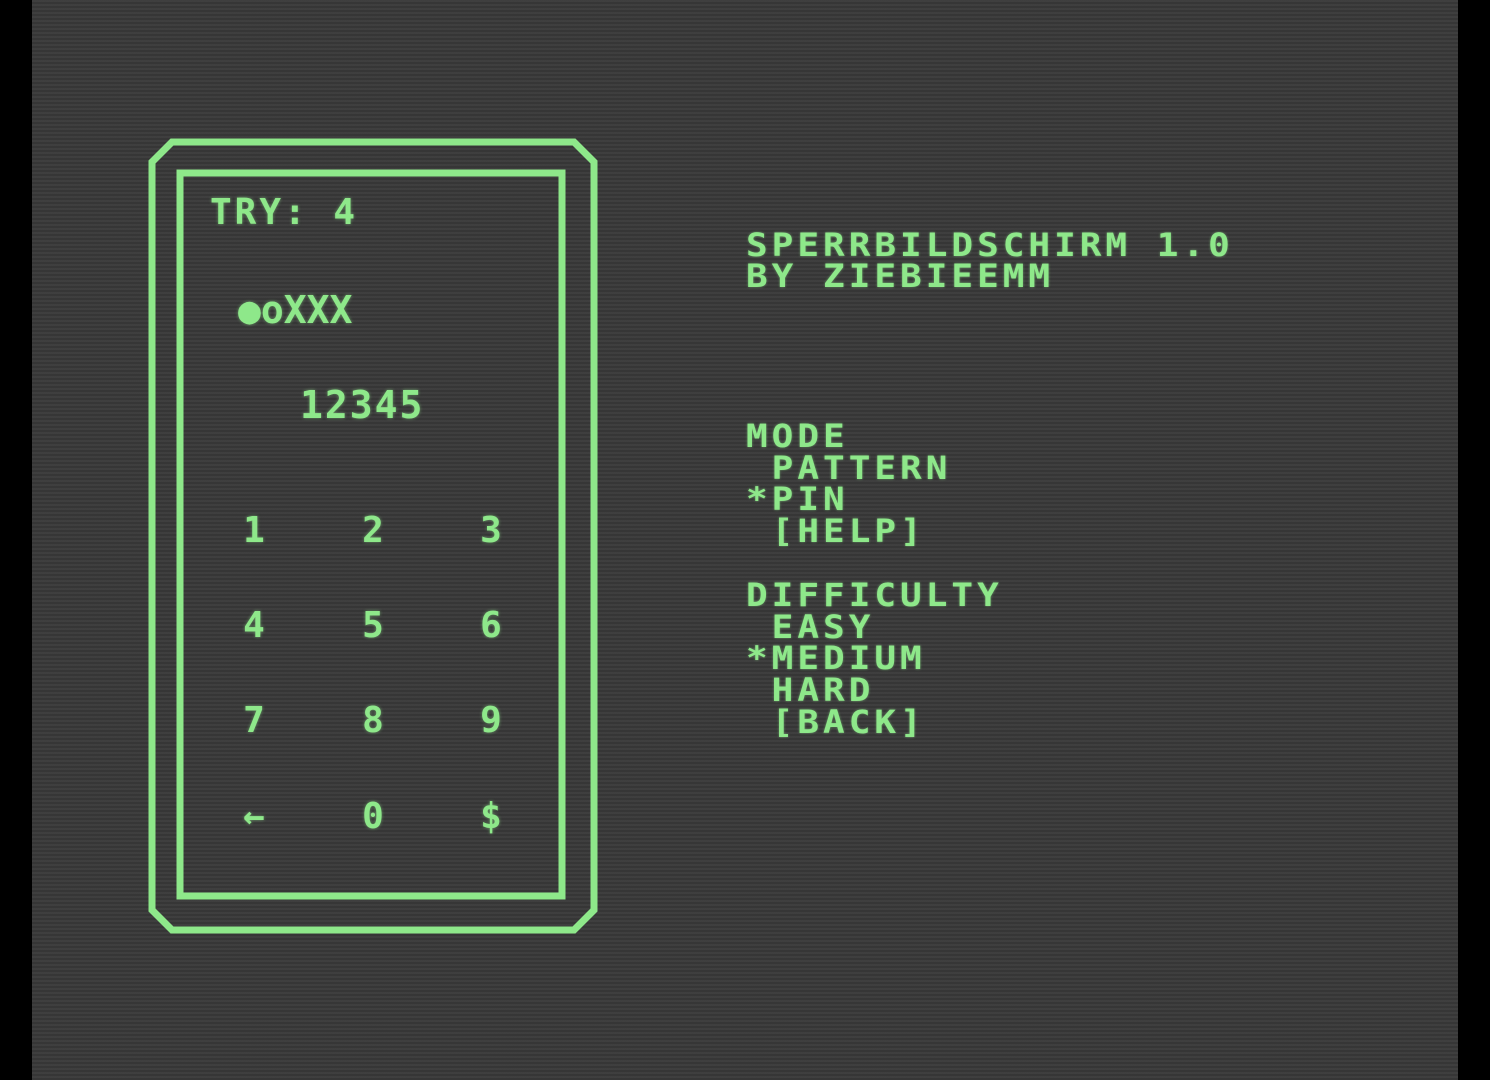  What do you see at coordinates (254, 816) in the screenshot?
I see `keypad-key-backspace: ←` at bounding box center [254, 816].